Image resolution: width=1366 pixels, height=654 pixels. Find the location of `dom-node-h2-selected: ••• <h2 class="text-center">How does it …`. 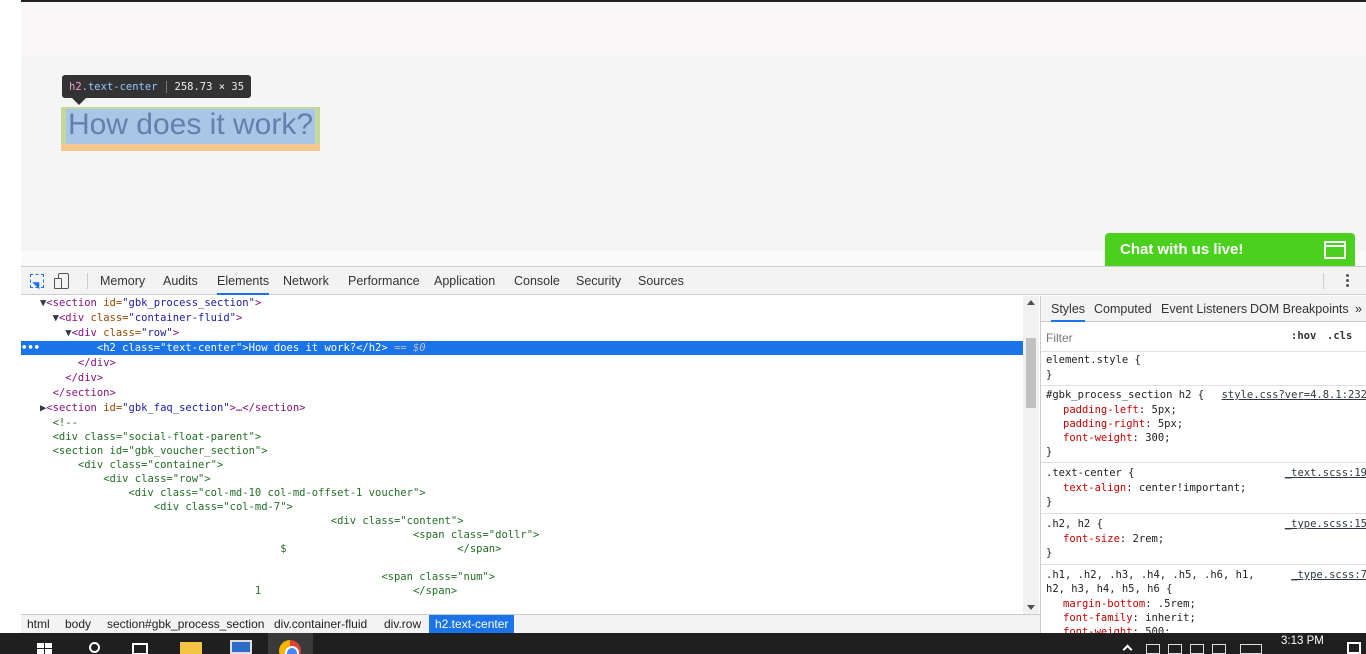

dom-node-h2-selected: ••• <h2 class="text-center">How does it … is located at coordinates (522, 348).